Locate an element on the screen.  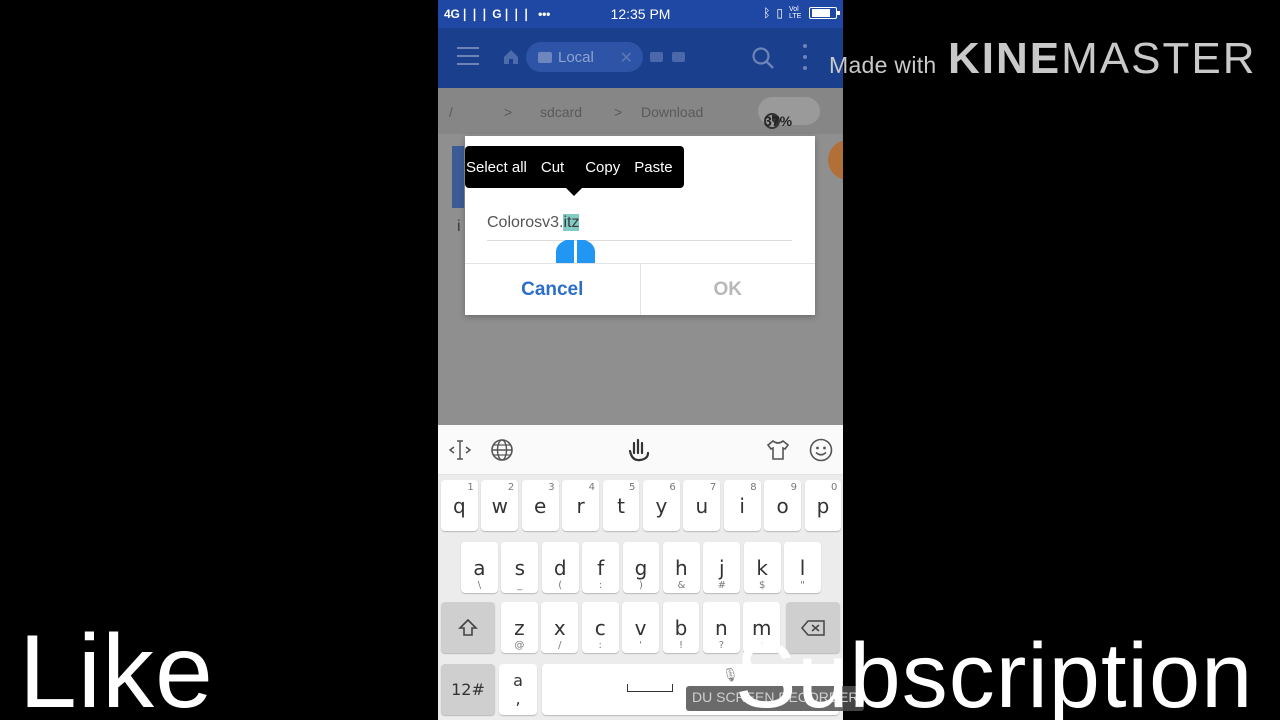
status-icons: ᛒ ▯ Vol LTE is located at coordinates (801, 13).